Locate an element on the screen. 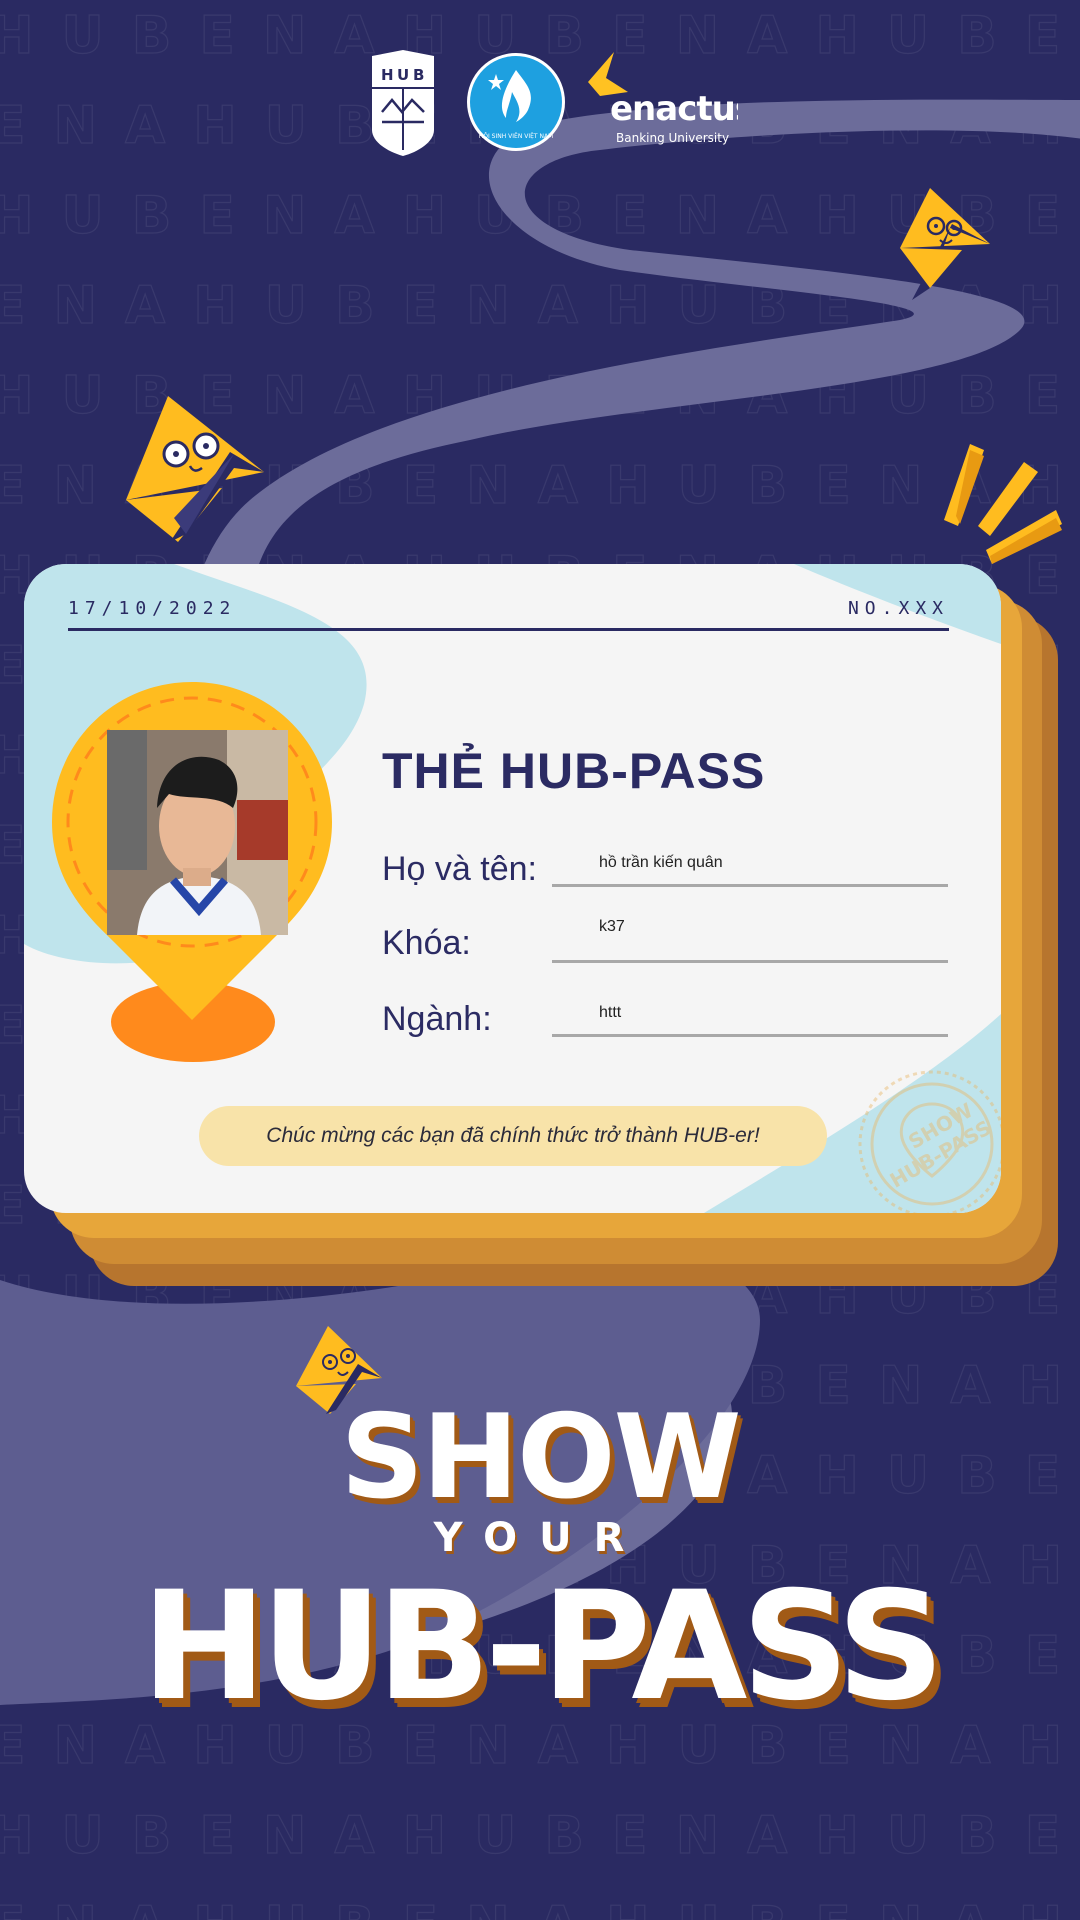 The image size is (1080, 1920). mascot-icon-left is located at coordinates (195, 469).